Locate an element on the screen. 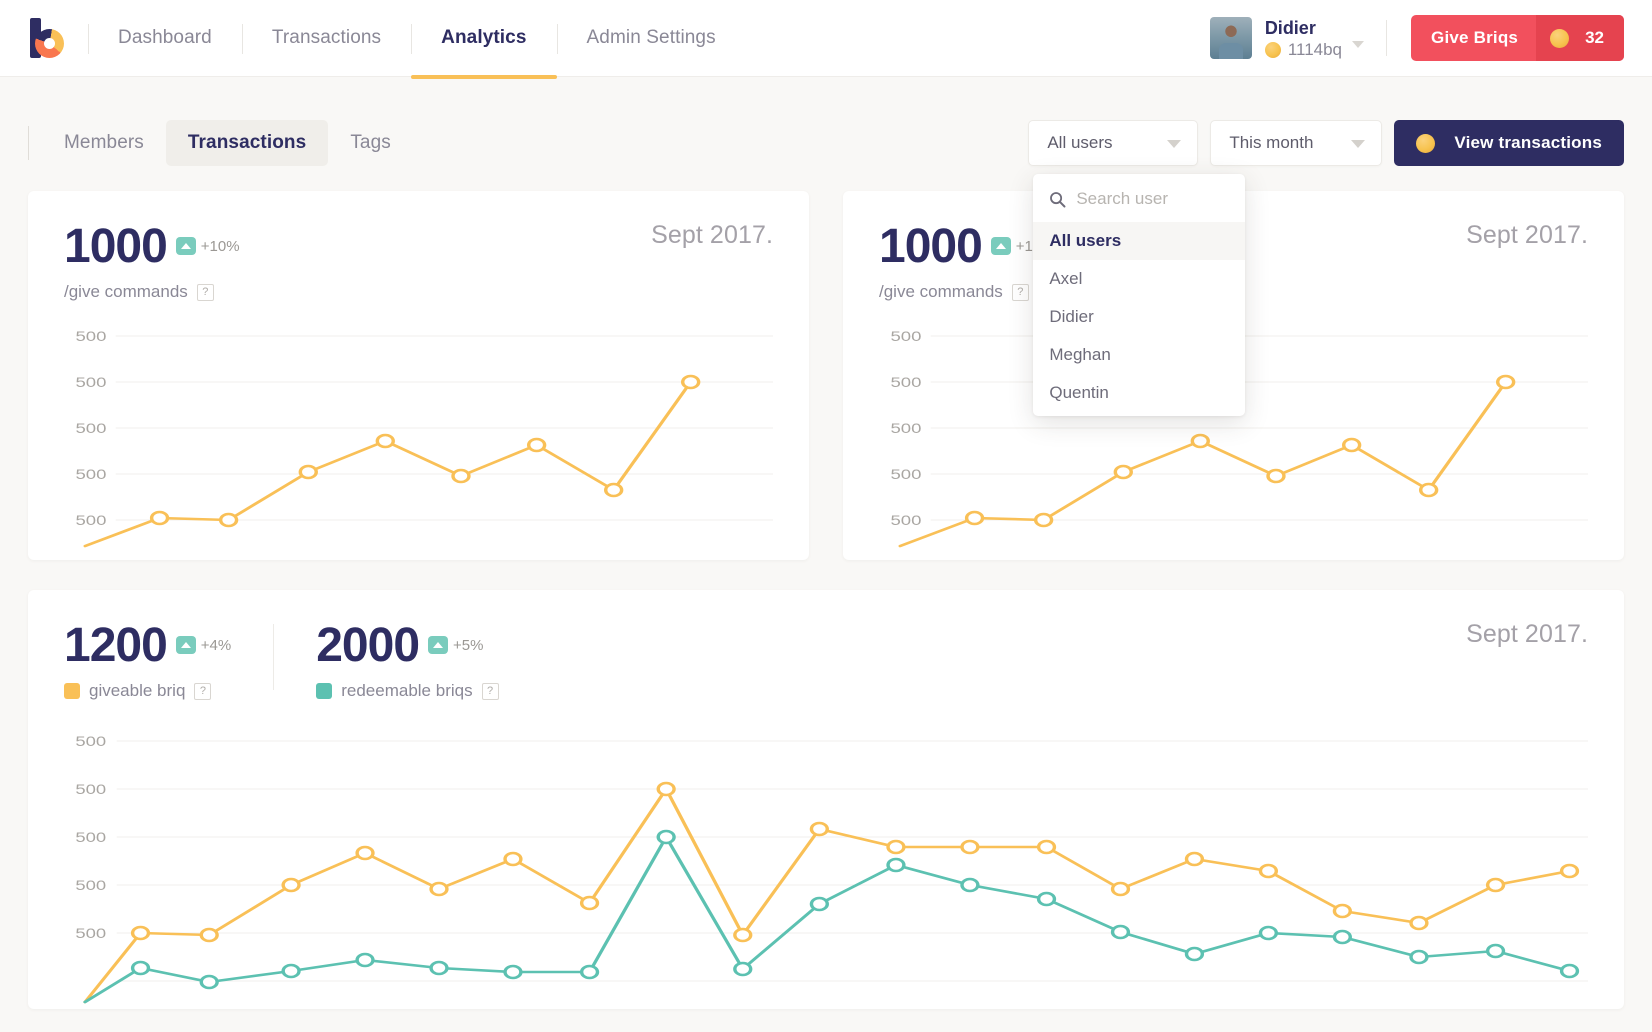 The height and width of the screenshot is (1032, 1652). give-briqs-amount: 32 is located at coordinates (1594, 37).